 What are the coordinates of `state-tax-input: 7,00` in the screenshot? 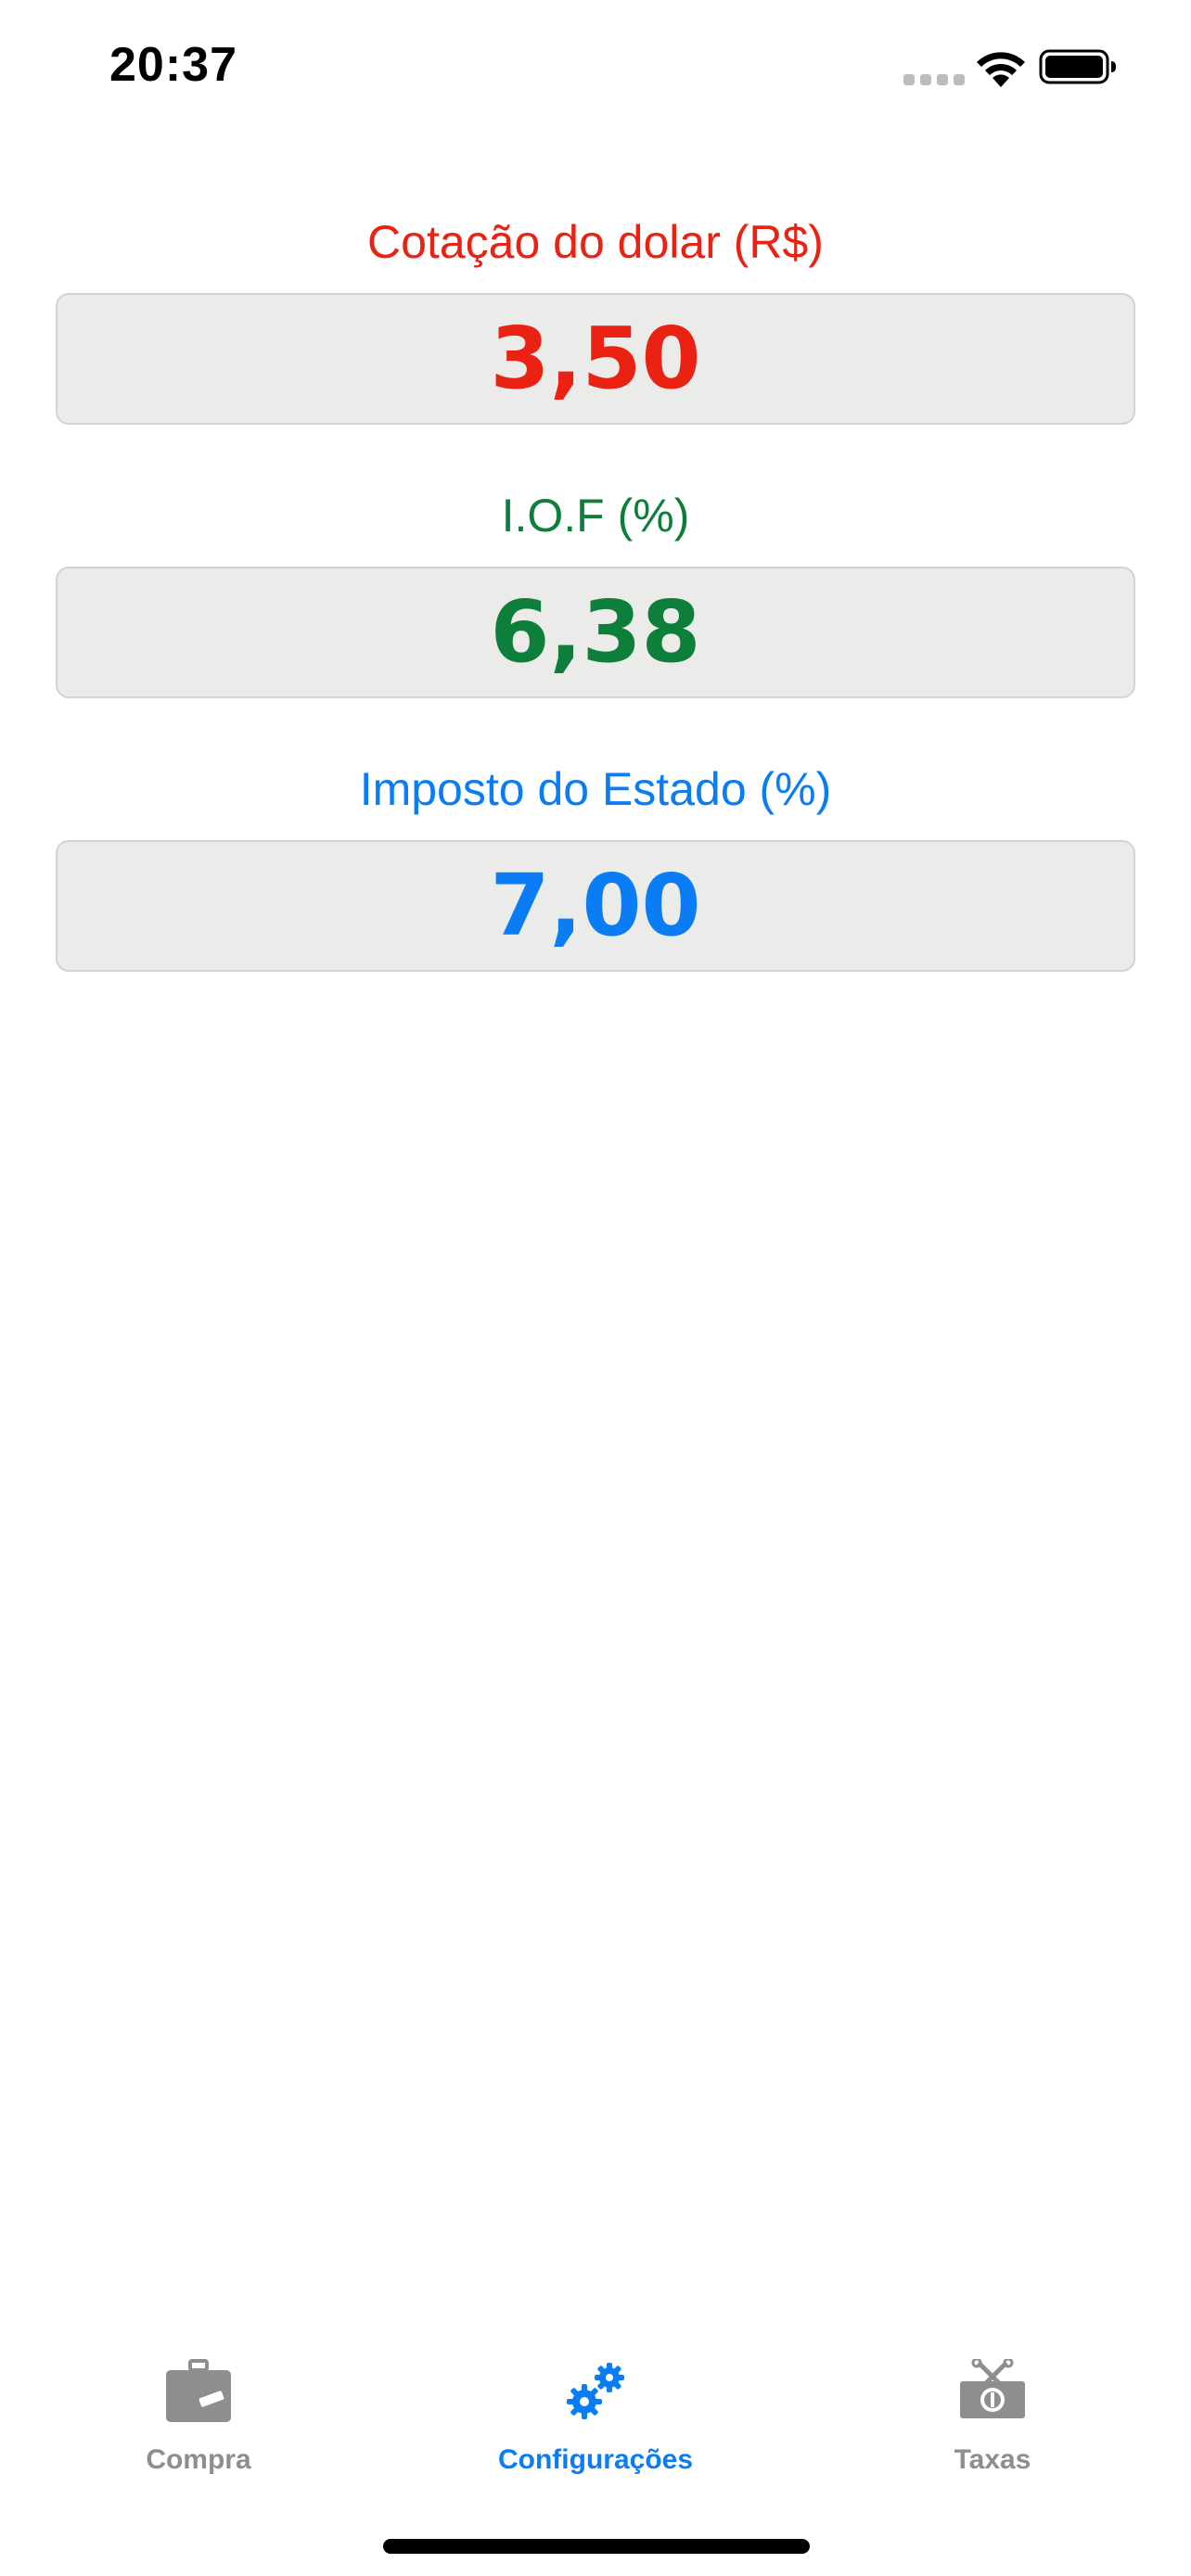 It's located at (595, 906).